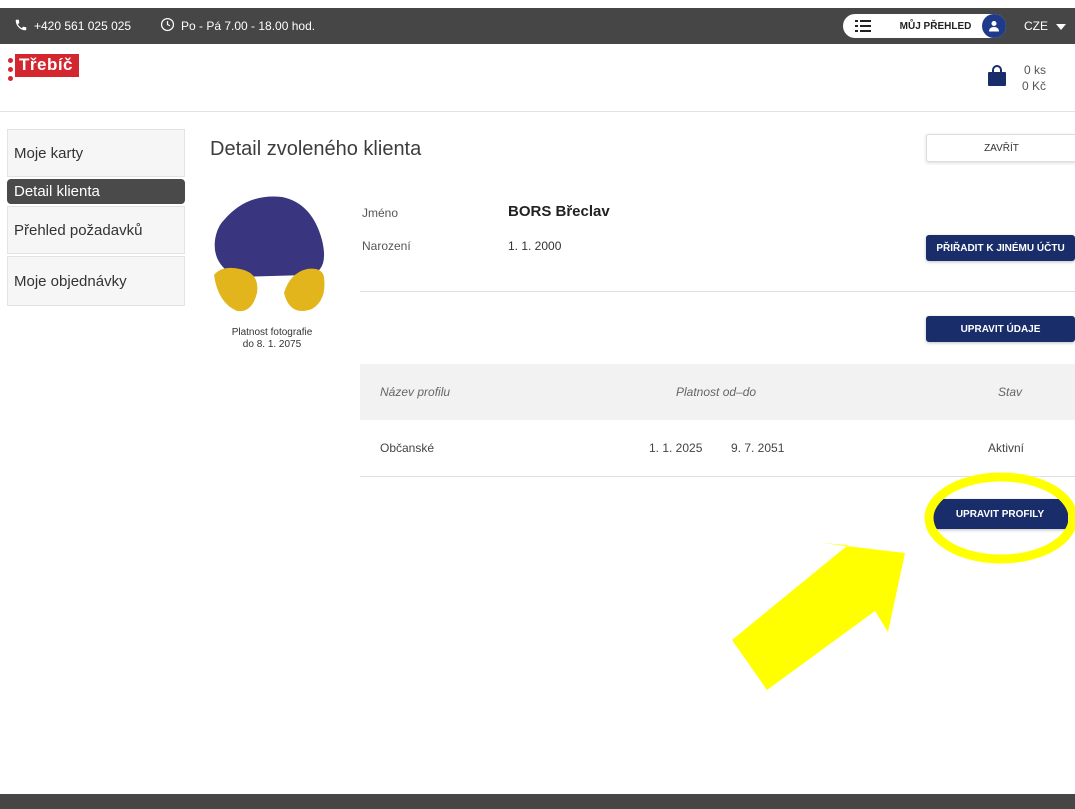 This screenshot has height=809, width=1075. What do you see at coordinates (818, 616) in the screenshot?
I see `highlight-arrow` at bounding box center [818, 616].